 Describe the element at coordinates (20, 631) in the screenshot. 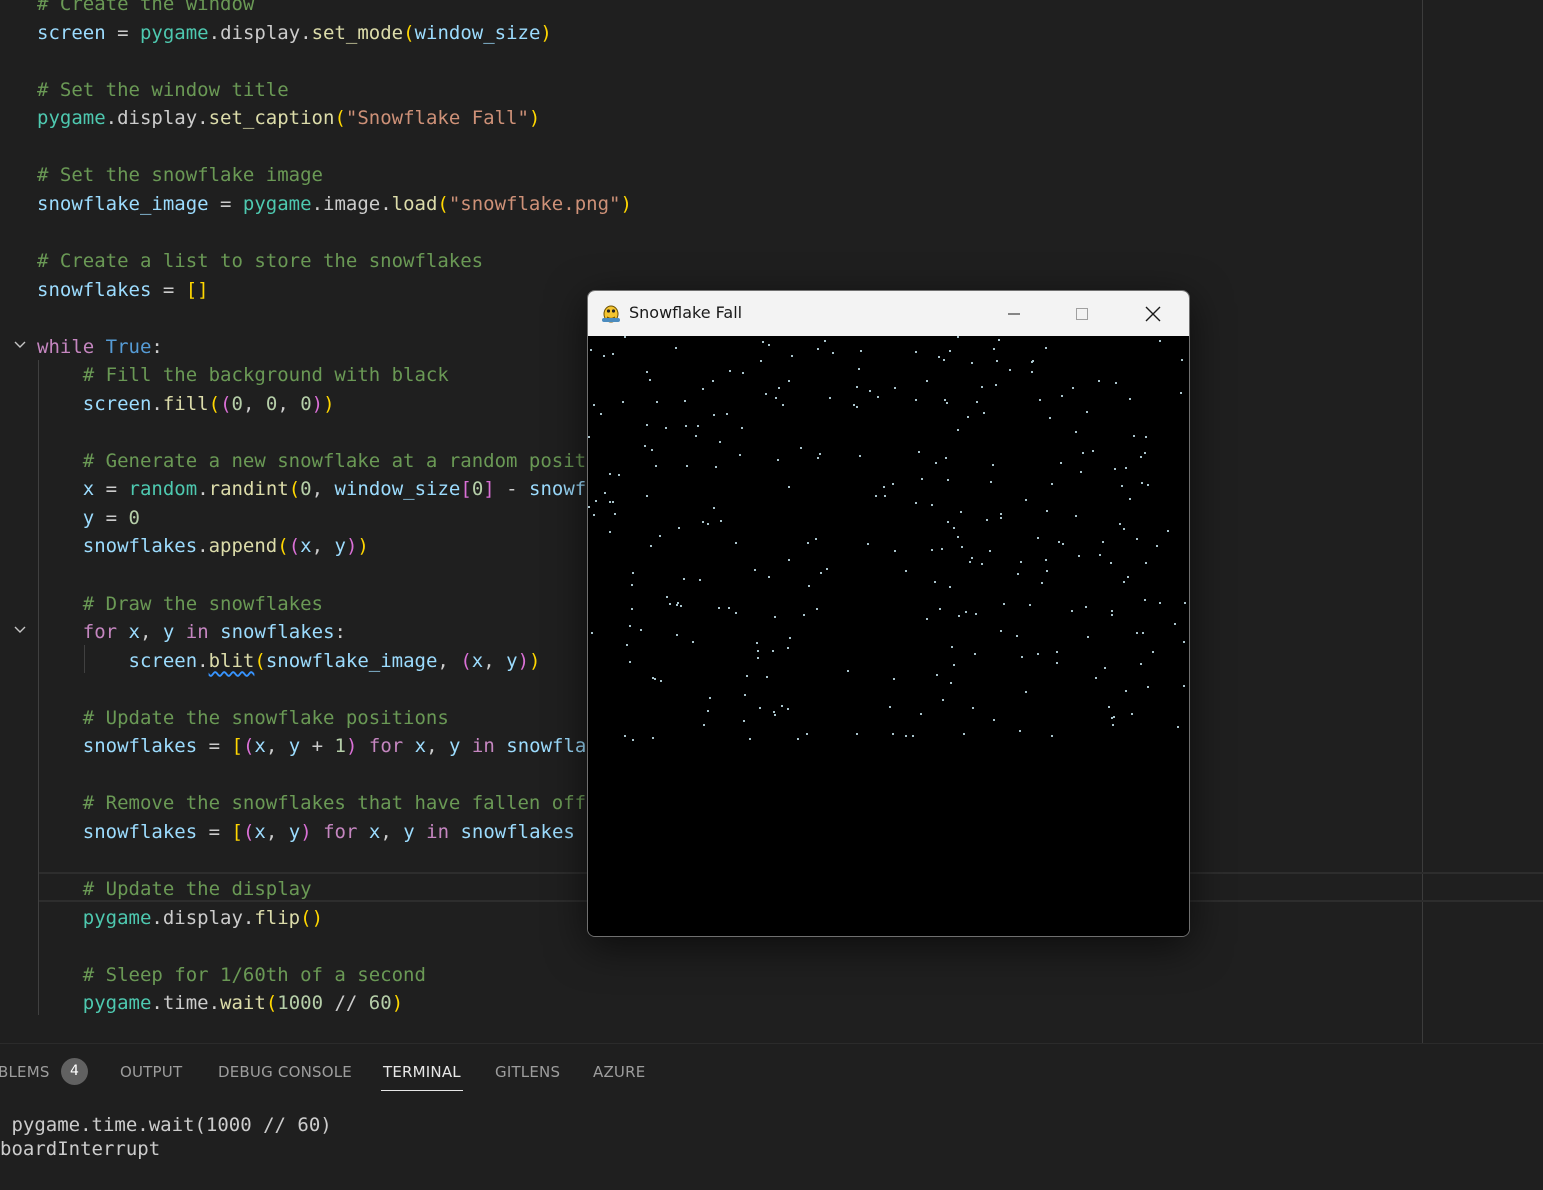

I see `fold-chevron-for-icon` at that location.